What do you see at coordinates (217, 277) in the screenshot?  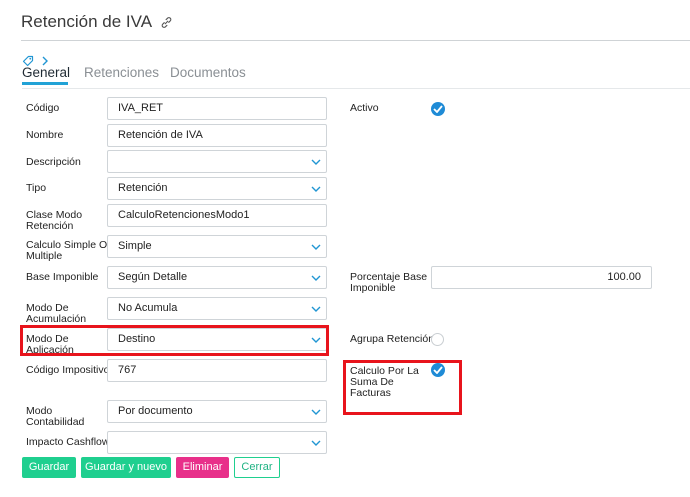 I see `base-imponible-select: Según Detalle` at bounding box center [217, 277].